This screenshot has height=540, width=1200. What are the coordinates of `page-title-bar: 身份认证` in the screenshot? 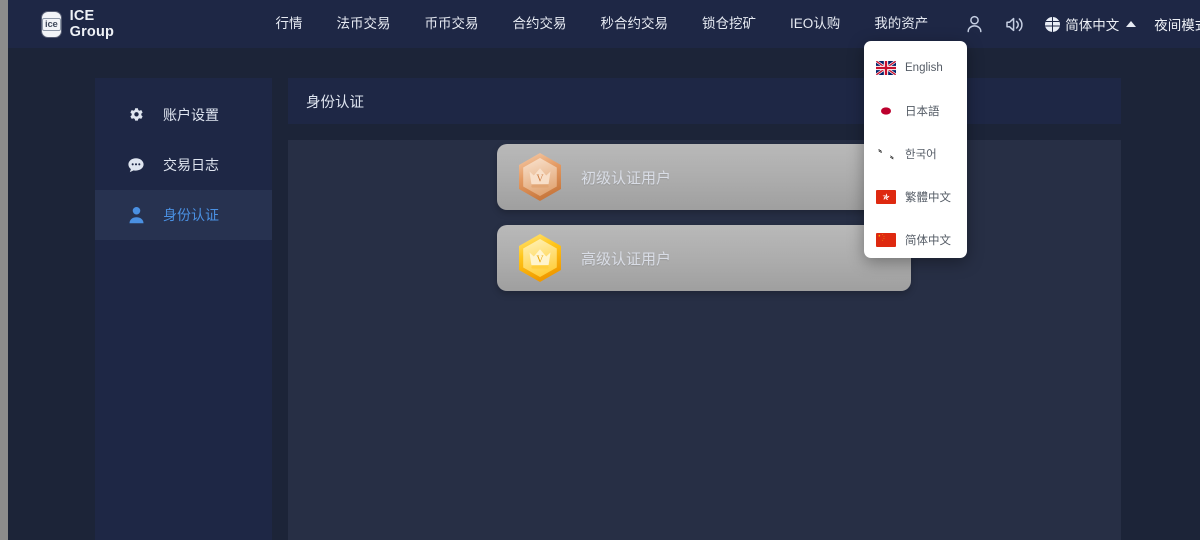 It's located at (704, 101).